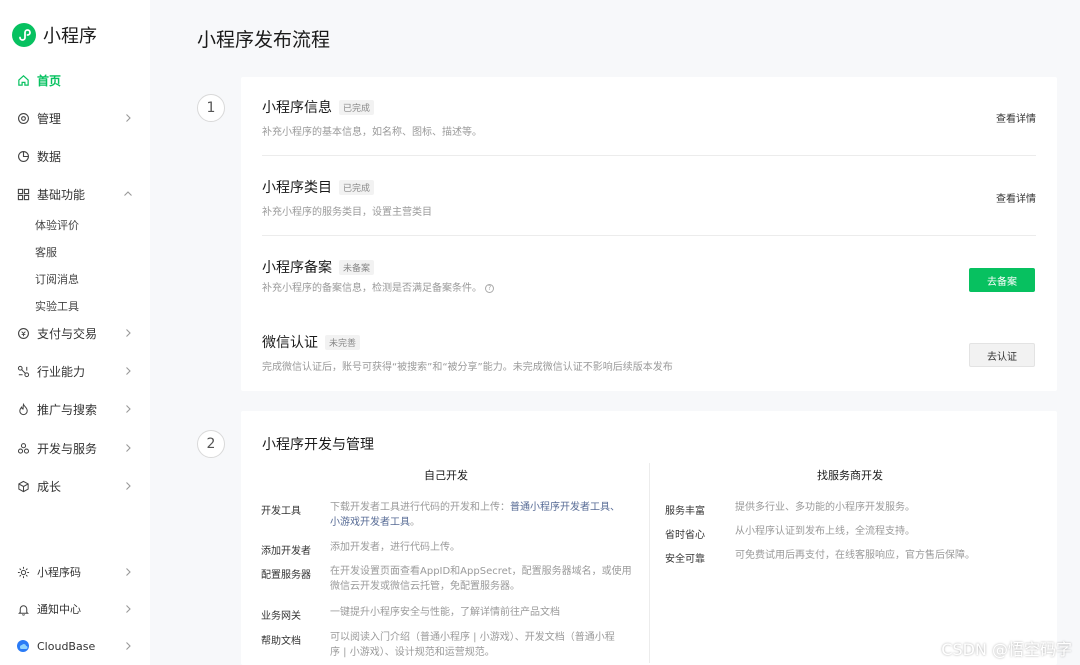 The image size is (1080, 665). What do you see at coordinates (23, 156) in the screenshot?
I see `chart-pie-icon` at bounding box center [23, 156].